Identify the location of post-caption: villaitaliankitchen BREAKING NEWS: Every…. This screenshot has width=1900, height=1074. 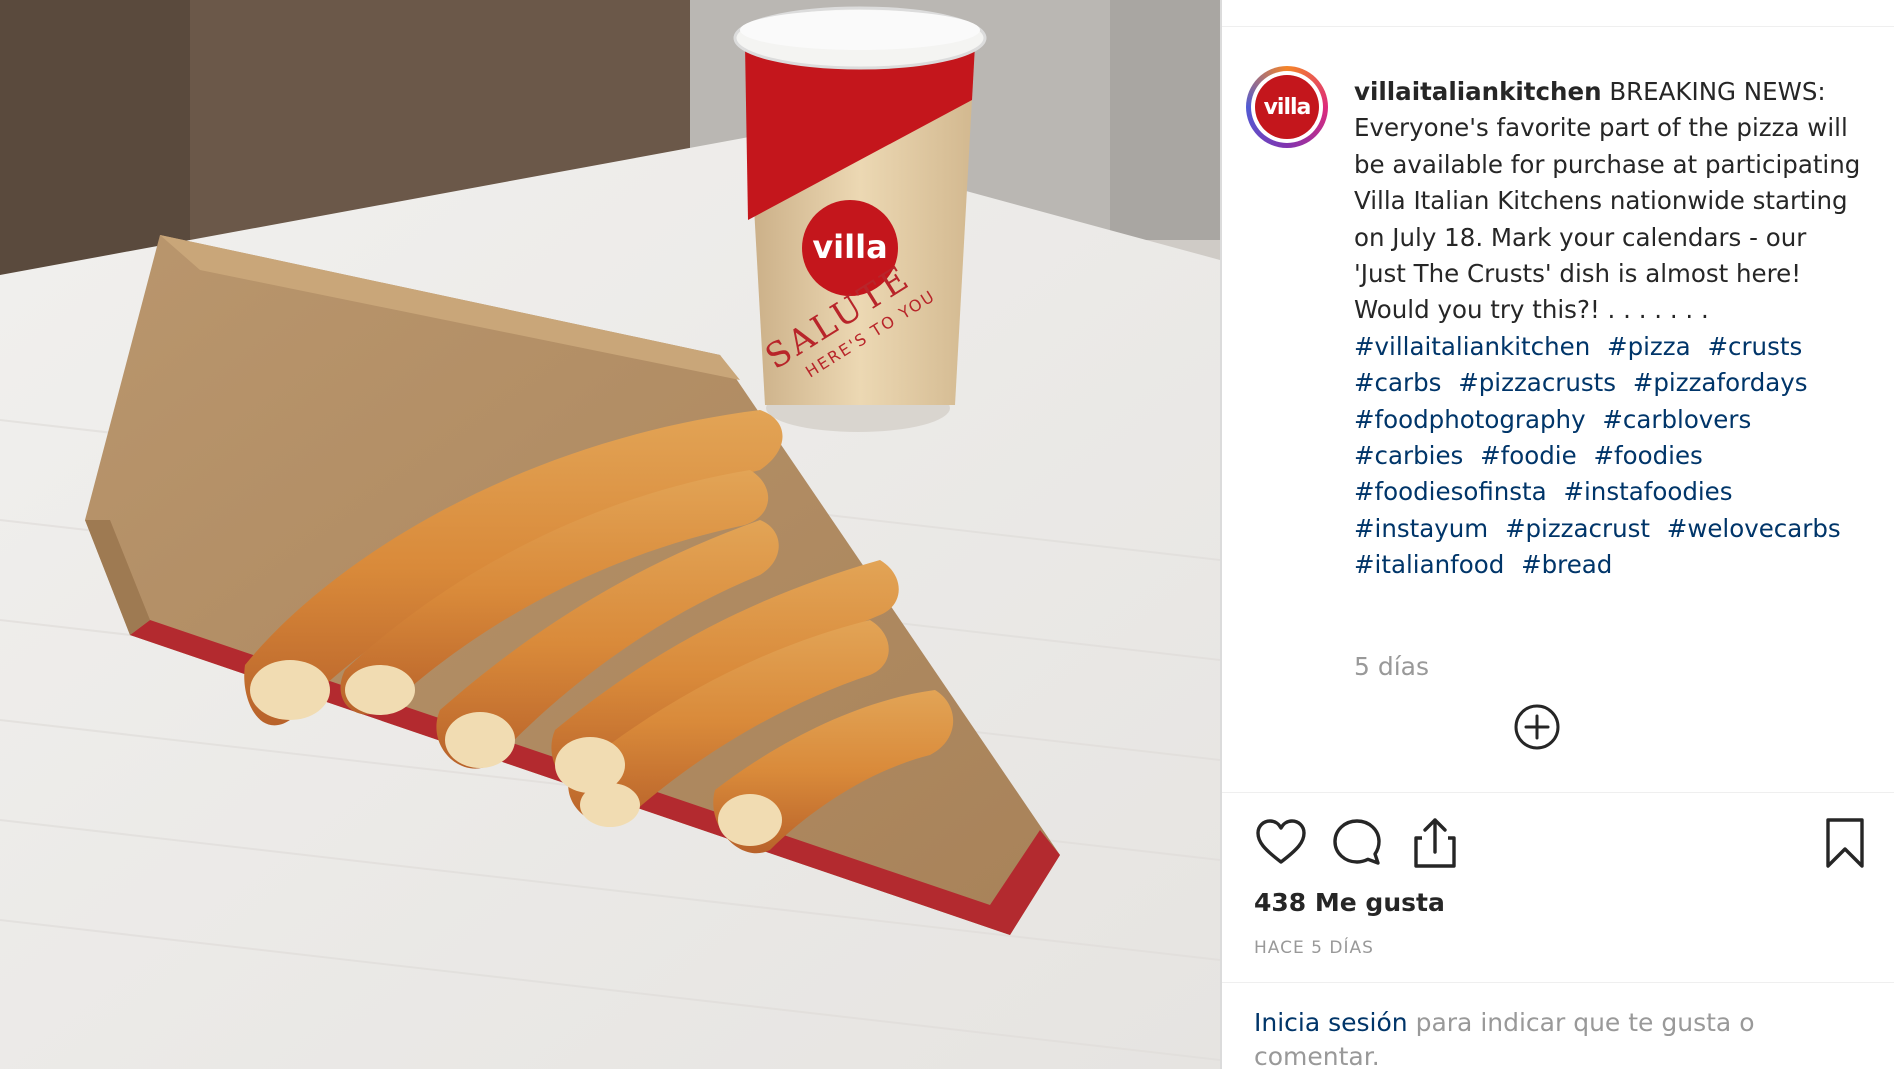
(1609, 329).